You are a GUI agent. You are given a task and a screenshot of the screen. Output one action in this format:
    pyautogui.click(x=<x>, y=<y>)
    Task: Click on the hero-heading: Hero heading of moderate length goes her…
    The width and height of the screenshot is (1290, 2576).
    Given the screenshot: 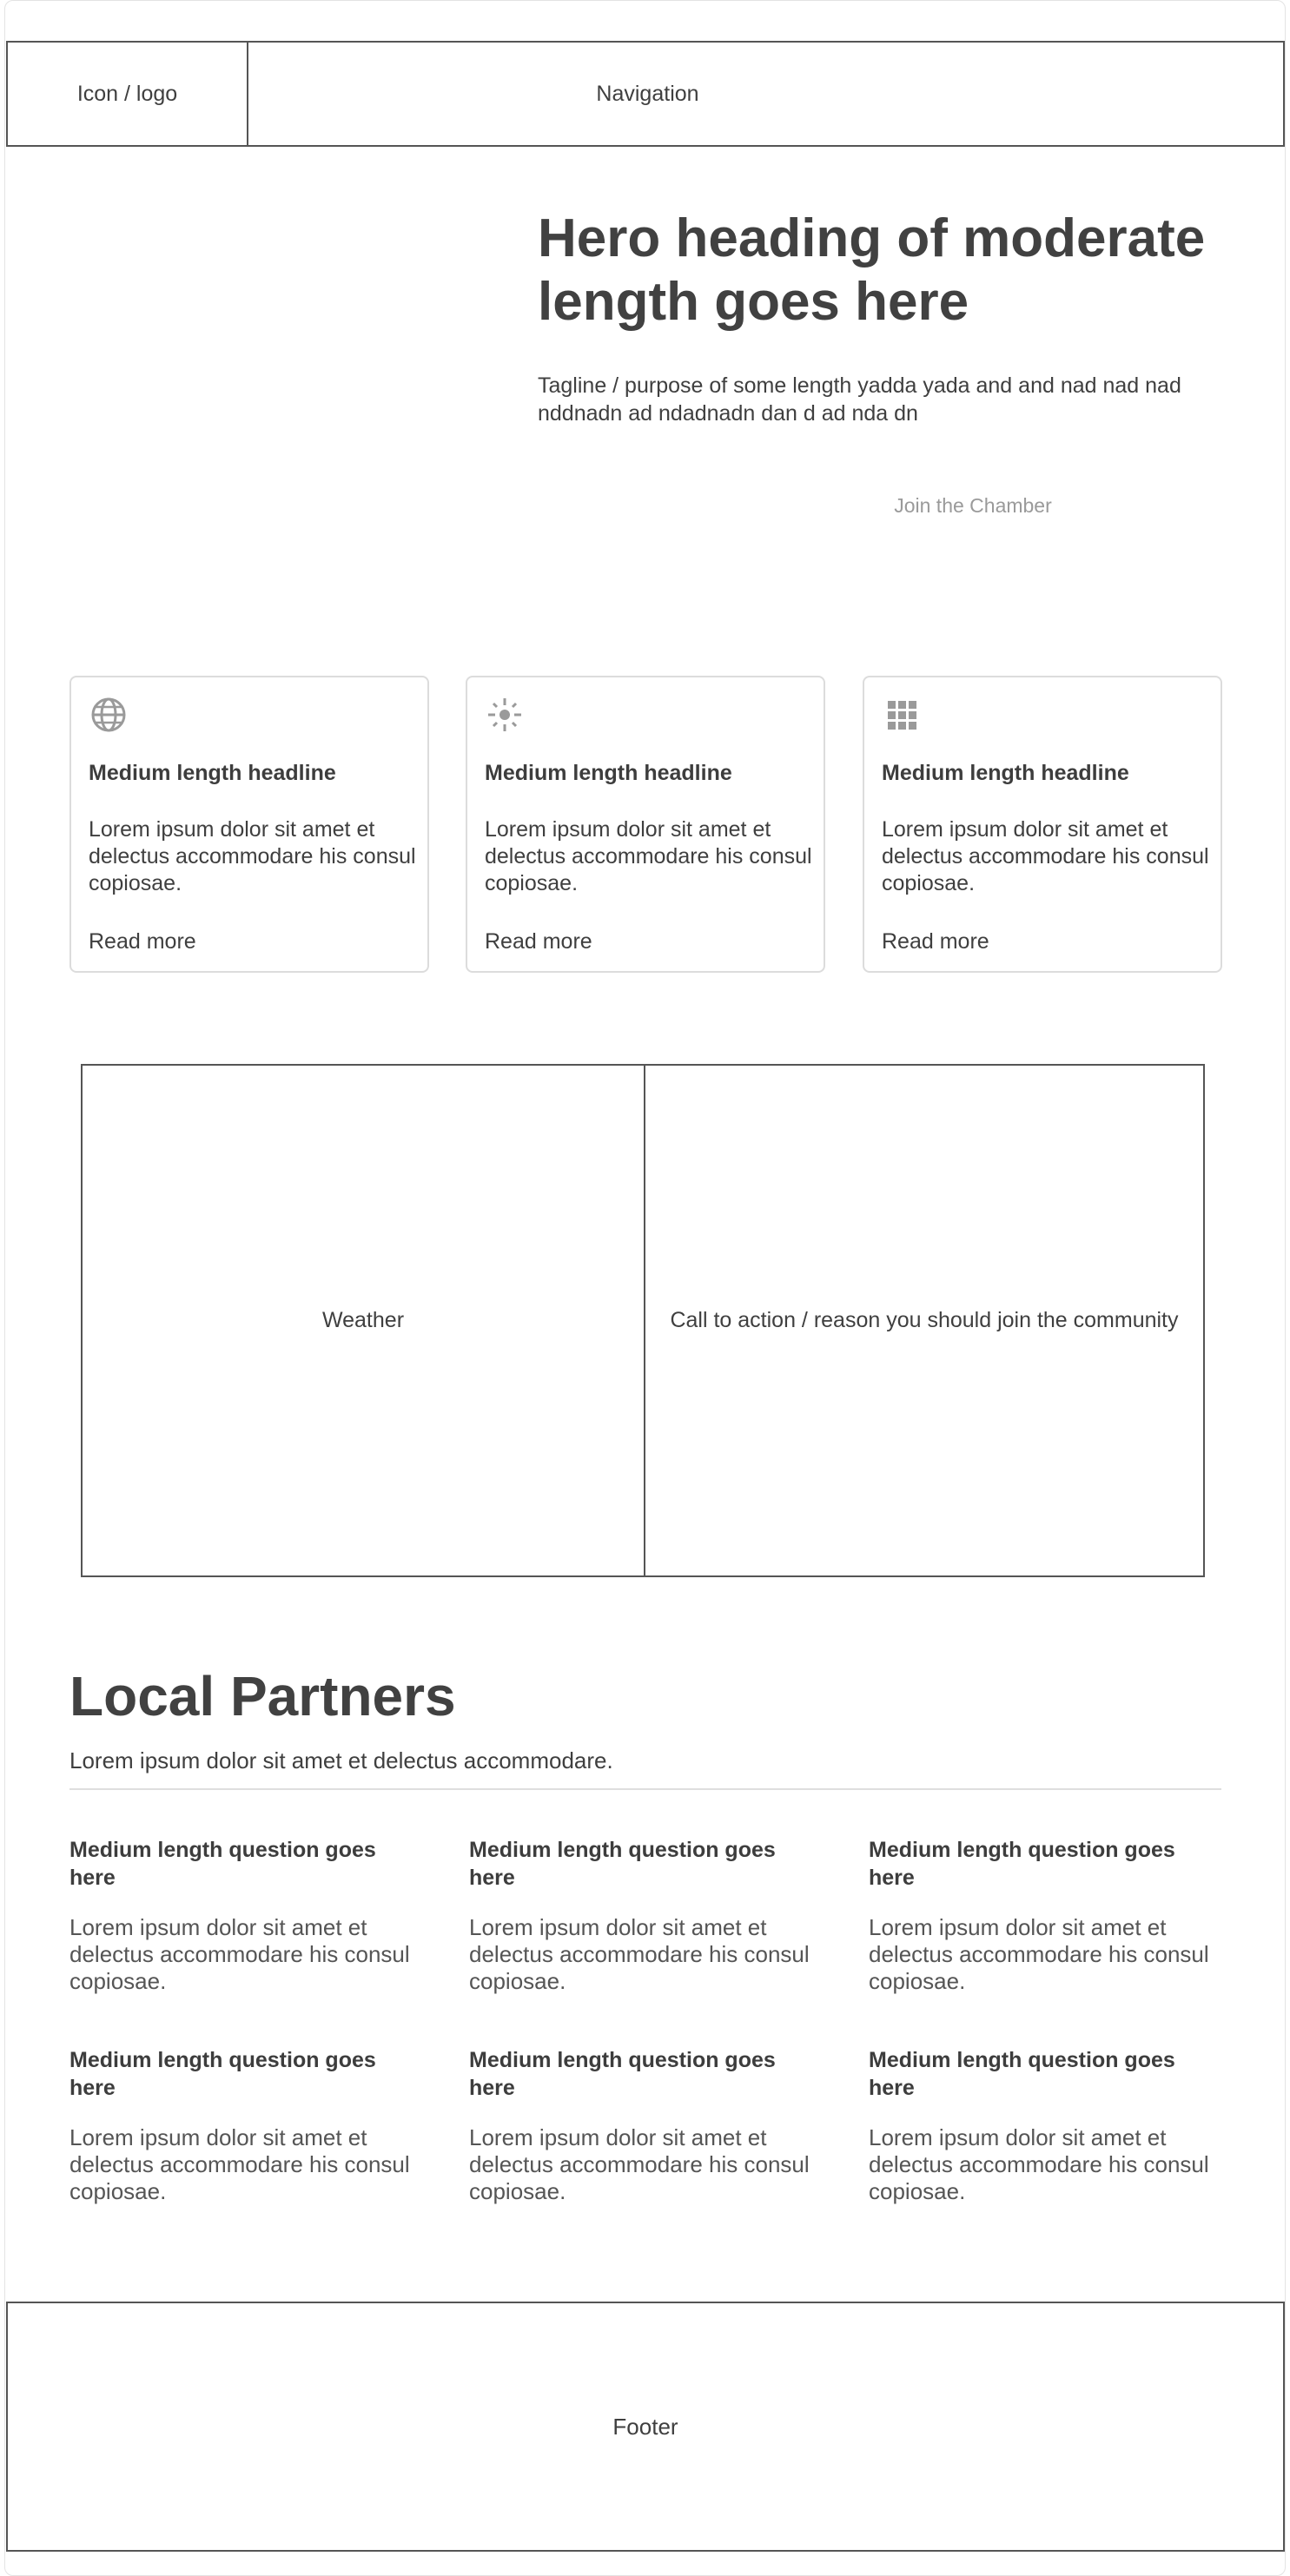 What is the action you would take?
    pyautogui.click(x=872, y=270)
    